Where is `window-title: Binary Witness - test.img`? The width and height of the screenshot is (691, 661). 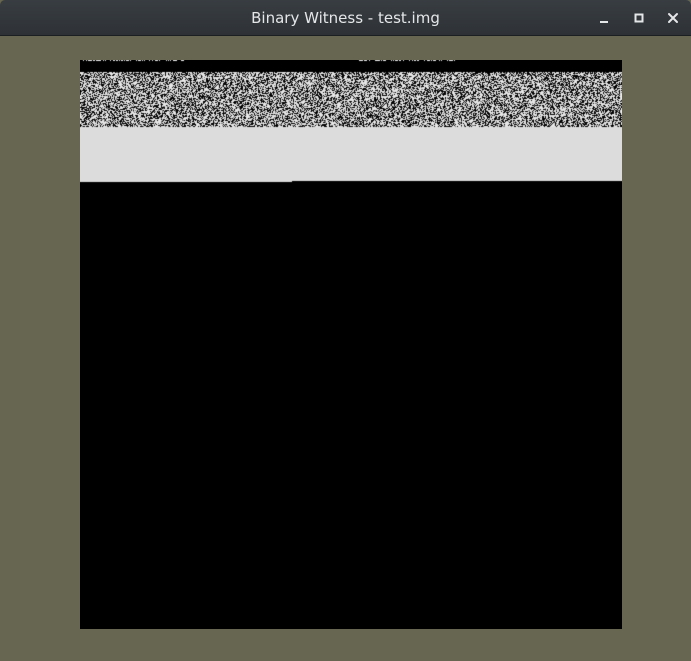 window-title: Binary Witness - test.img is located at coordinates (345, 18).